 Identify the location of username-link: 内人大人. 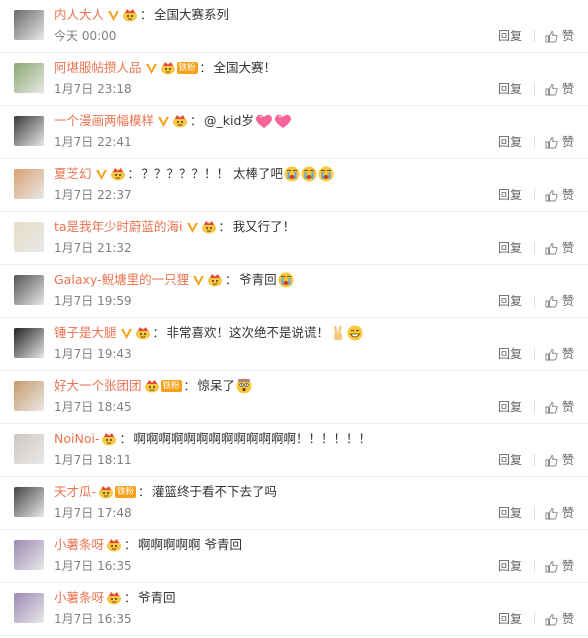
(79, 15).